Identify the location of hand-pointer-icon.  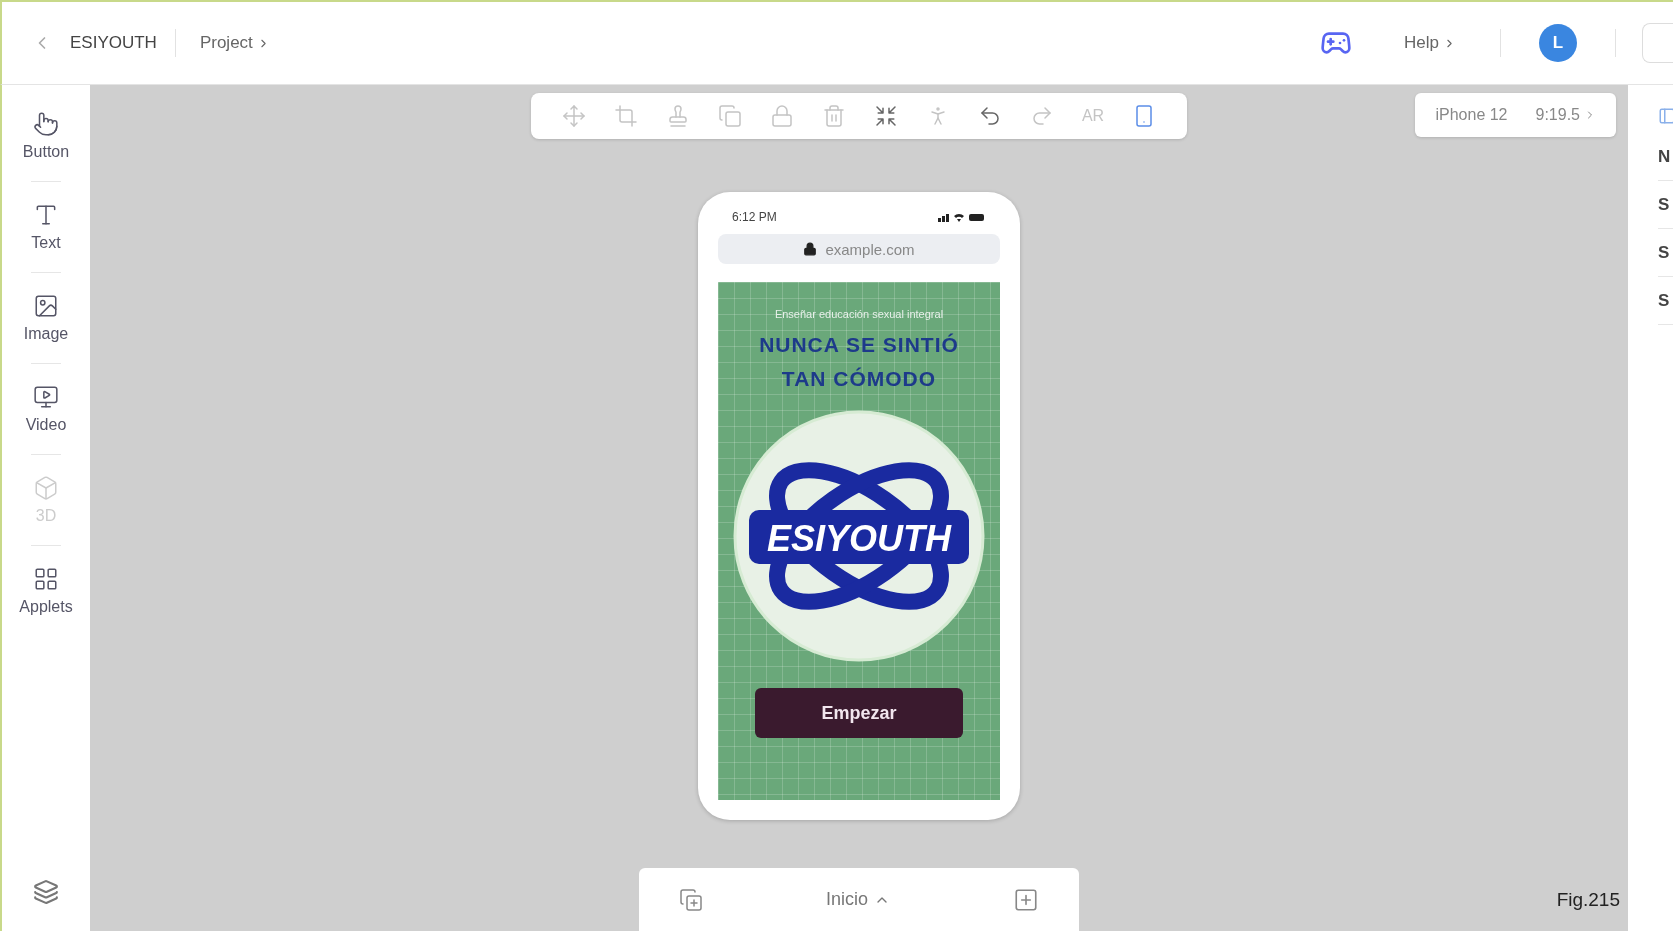
(46, 124).